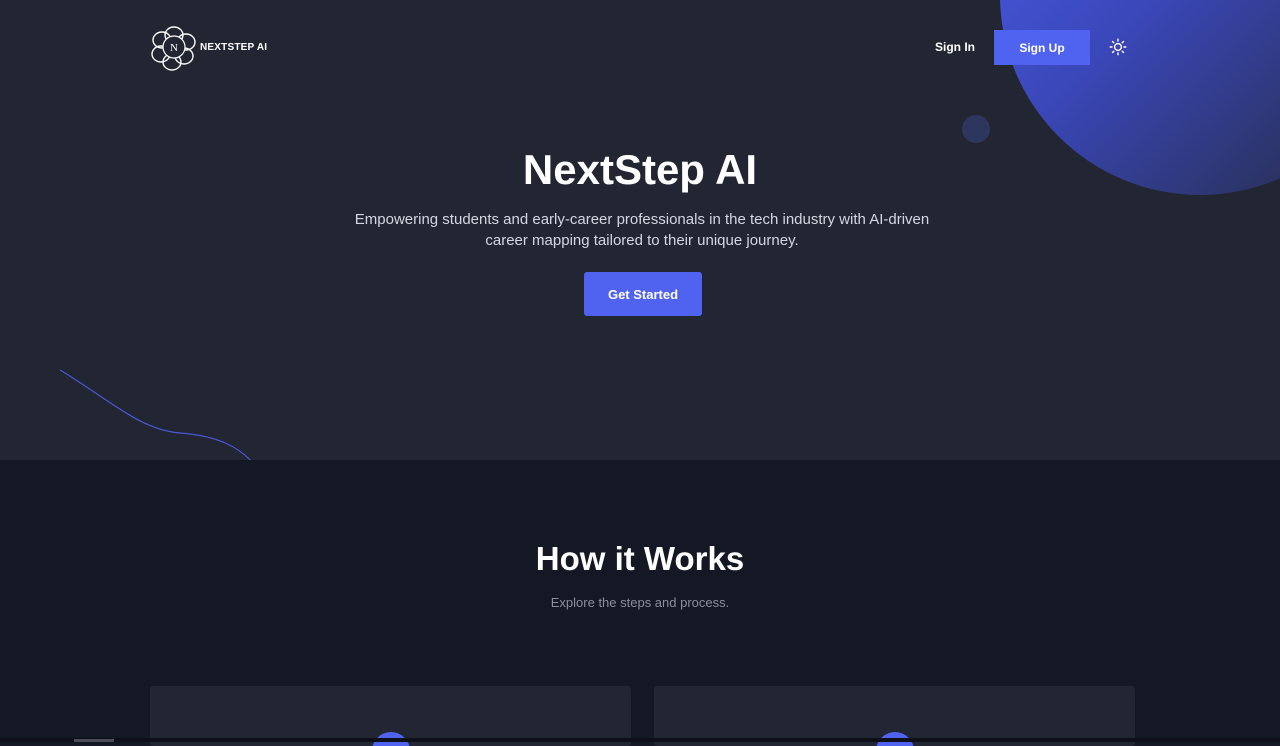 The height and width of the screenshot is (746, 1280). Describe the element at coordinates (155, 414) in the screenshot. I see `decorative-curve` at that location.